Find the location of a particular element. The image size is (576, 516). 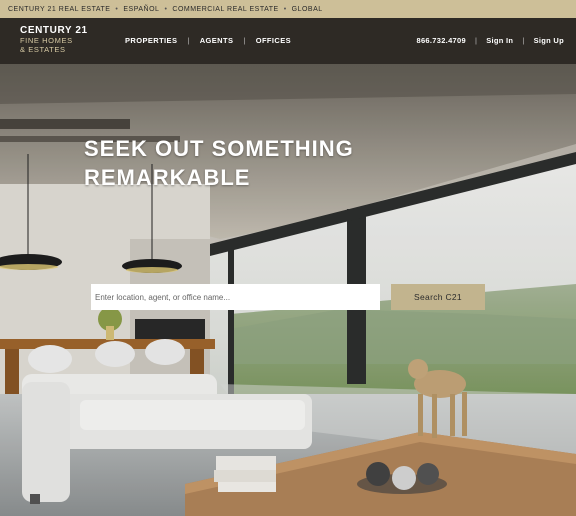

nav-offices: OFFICES is located at coordinates (273, 40).